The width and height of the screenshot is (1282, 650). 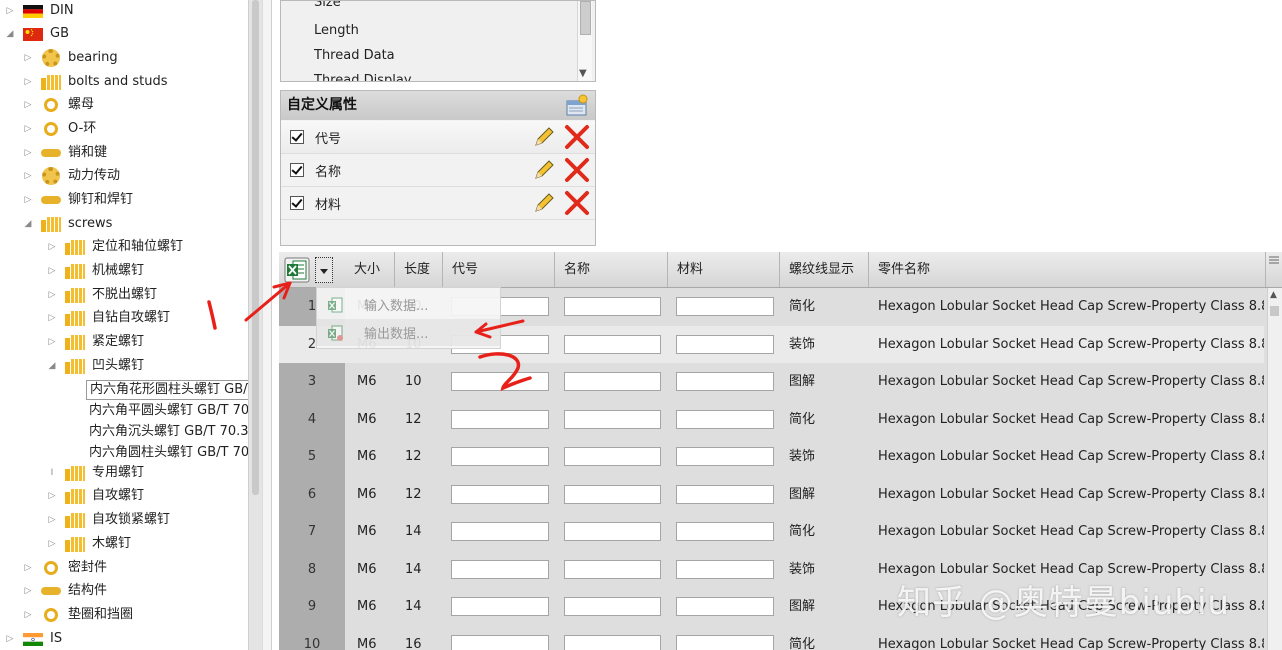 What do you see at coordinates (297, 170) in the screenshot?
I see `name-checkbox` at bounding box center [297, 170].